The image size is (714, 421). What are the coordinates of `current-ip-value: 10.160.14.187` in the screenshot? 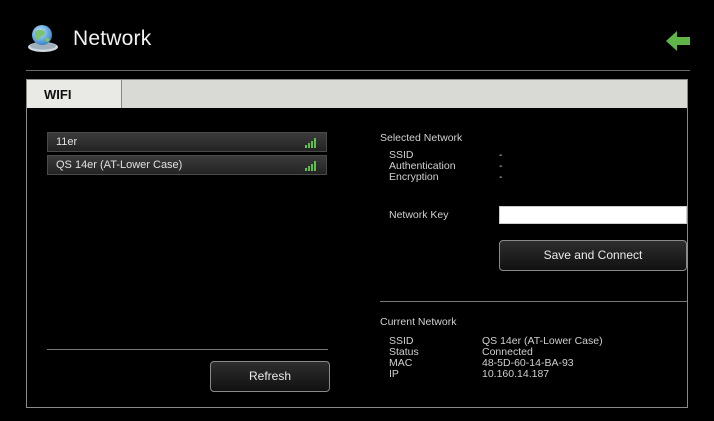 It's located at (516, 374).